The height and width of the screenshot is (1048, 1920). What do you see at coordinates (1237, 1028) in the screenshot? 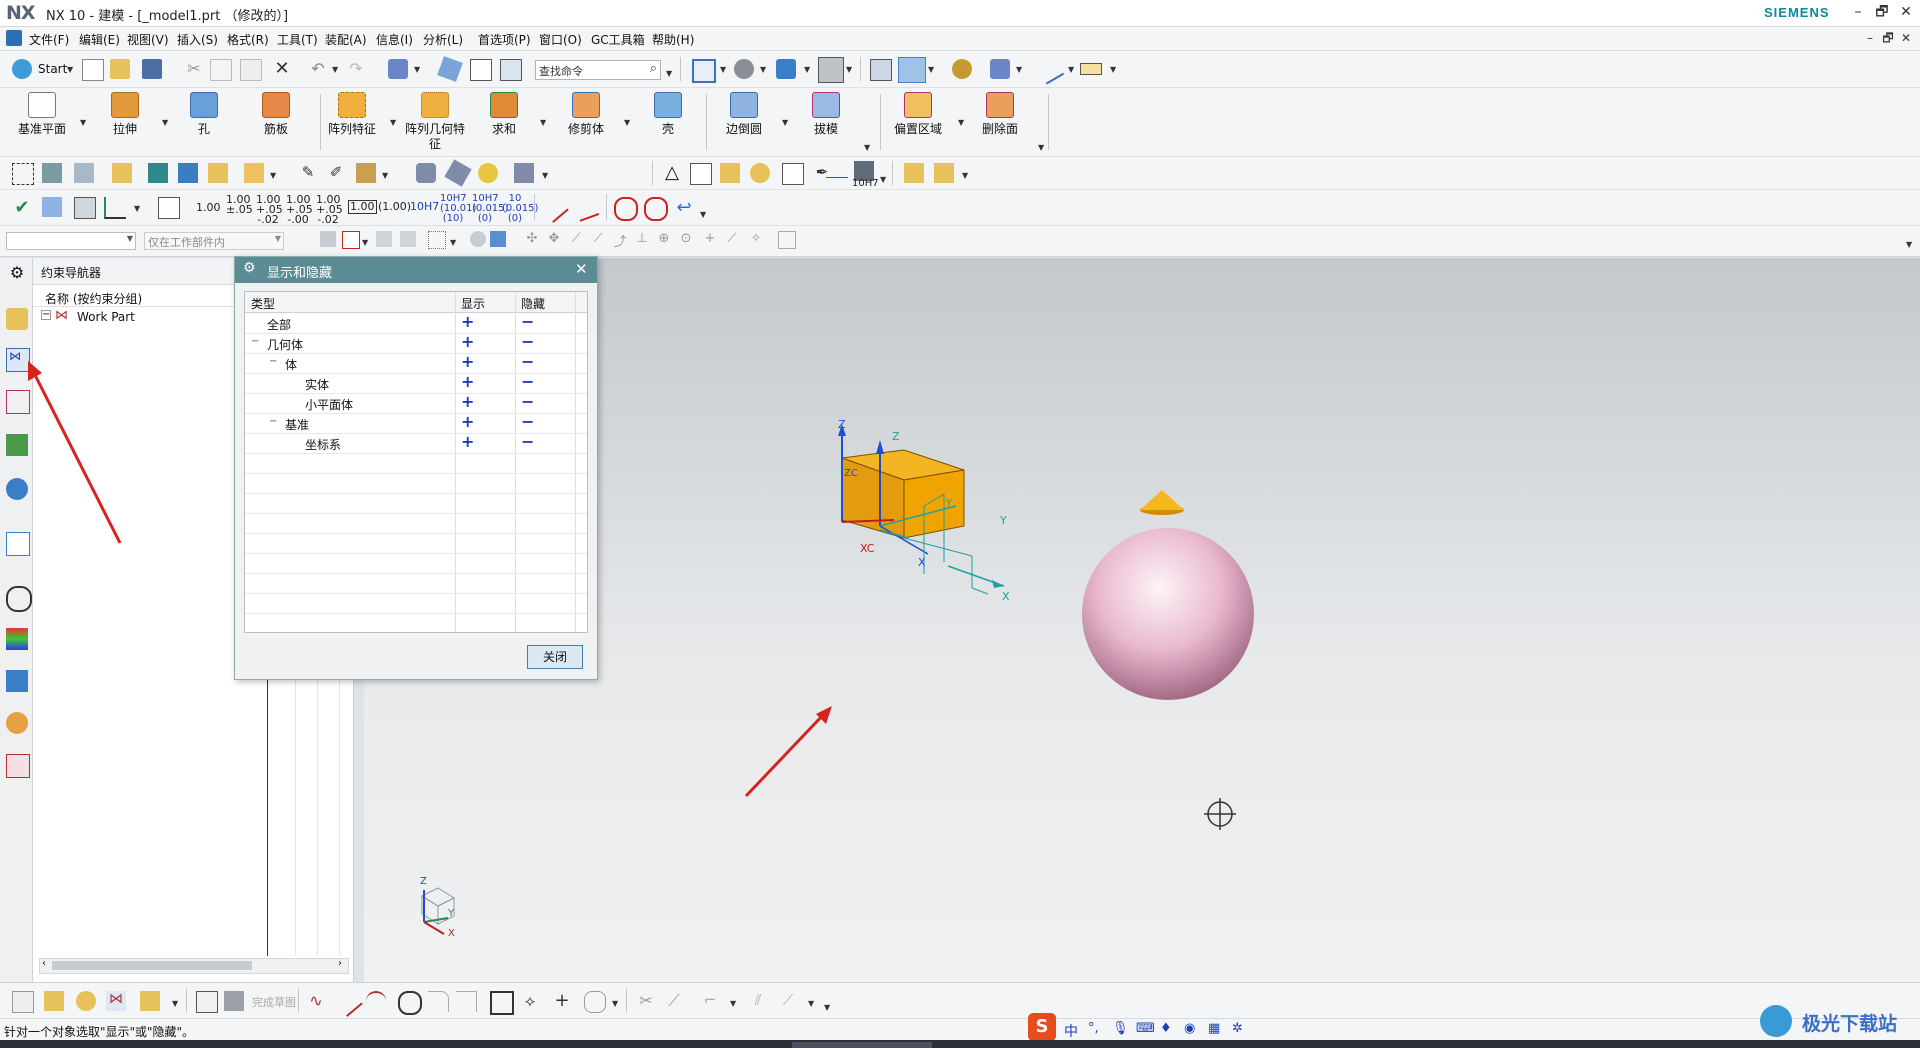
I see `settings-icon: ✲` at bounding box center [1237, 1028].